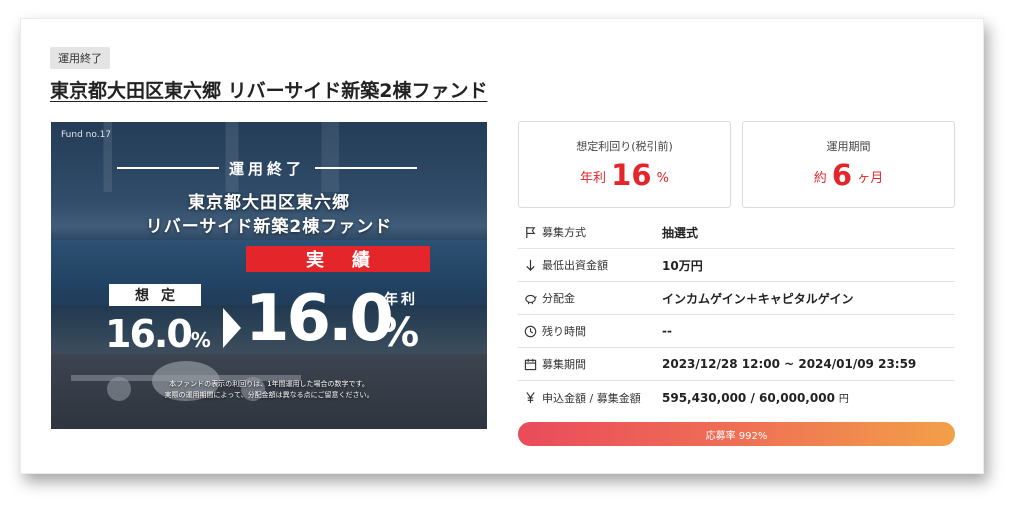  What do you see at coordinates (269, 203) in the screenshot?
I see `banner-title-line1: 東京都大田区東六郷` at bounding box center [269, 203].